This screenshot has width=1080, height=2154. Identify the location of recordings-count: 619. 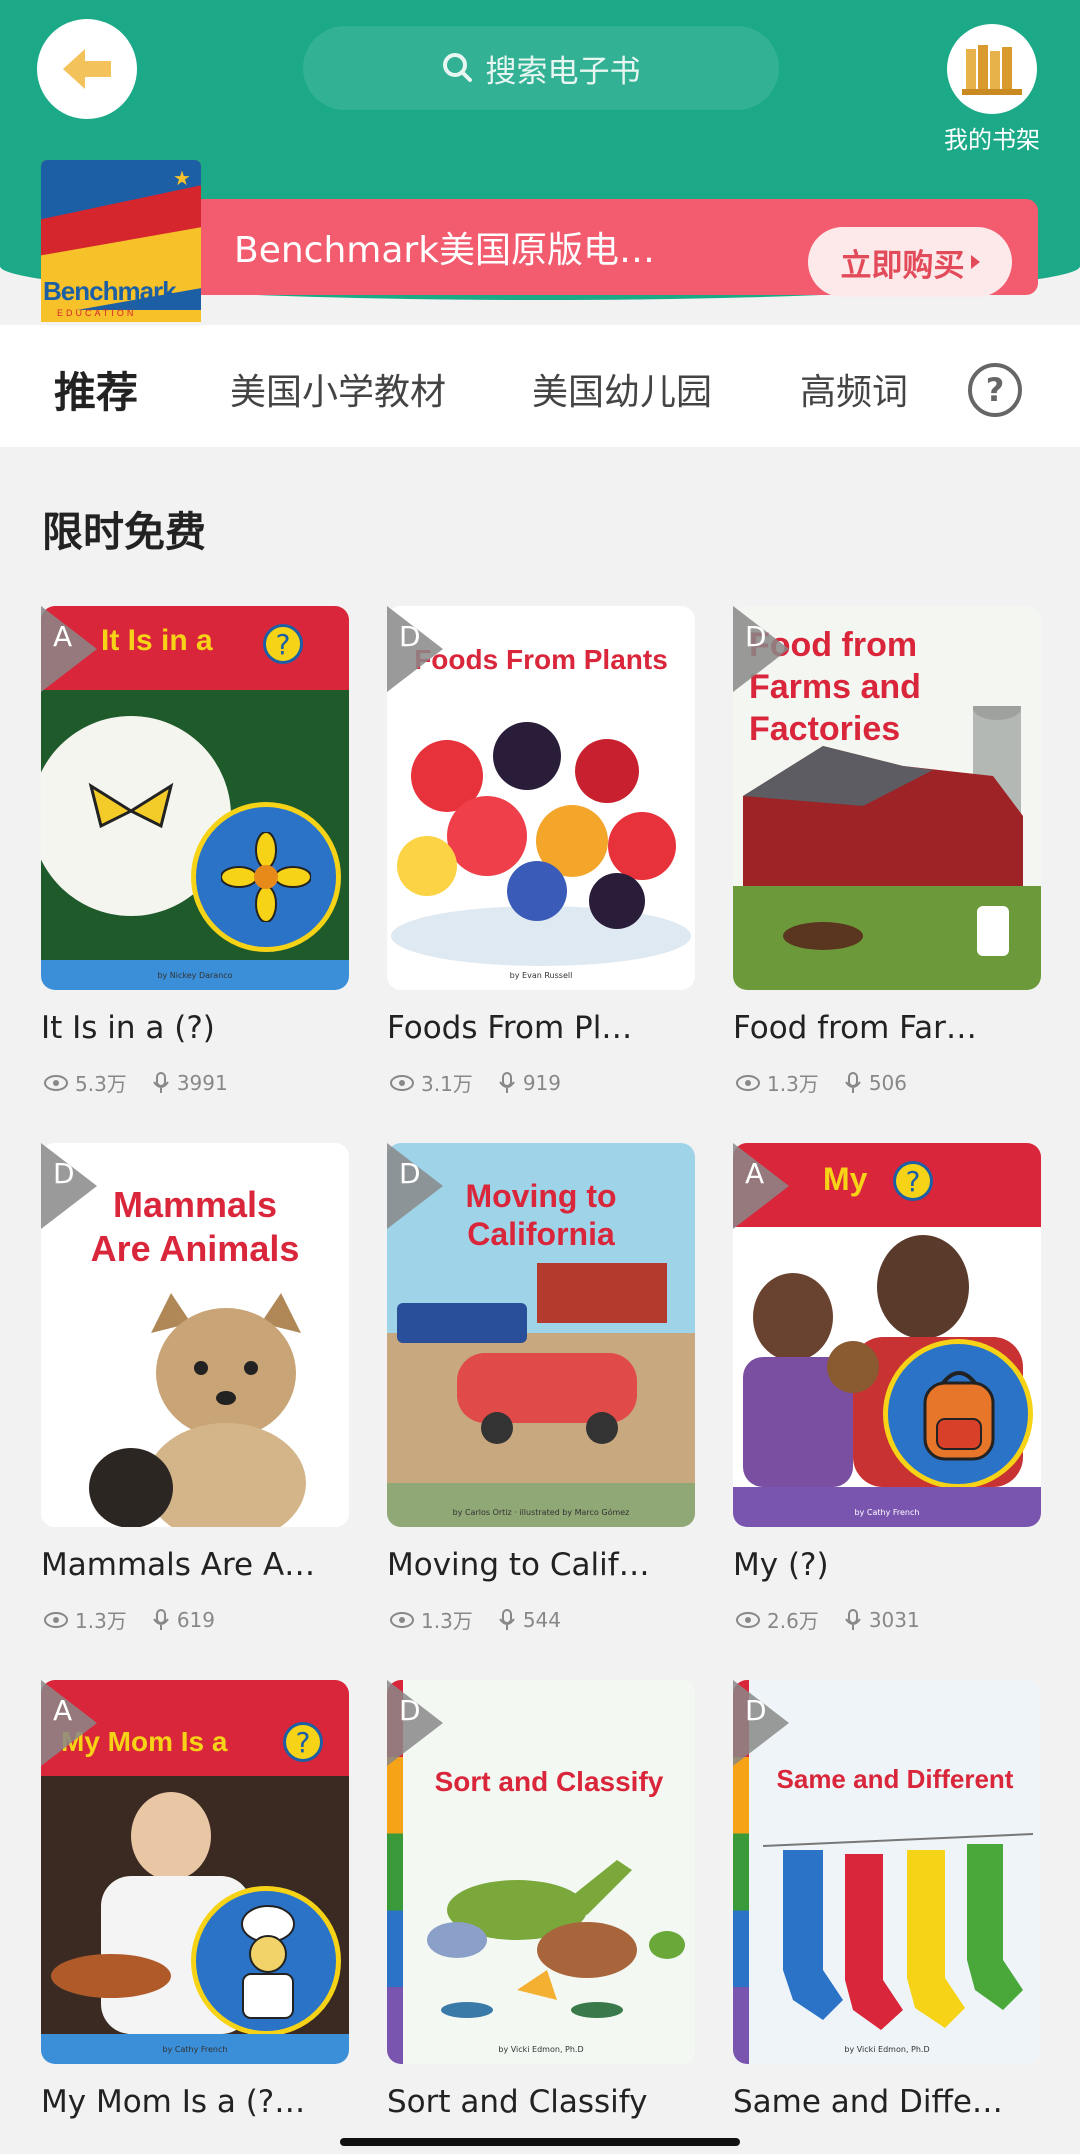
(195, 1619).